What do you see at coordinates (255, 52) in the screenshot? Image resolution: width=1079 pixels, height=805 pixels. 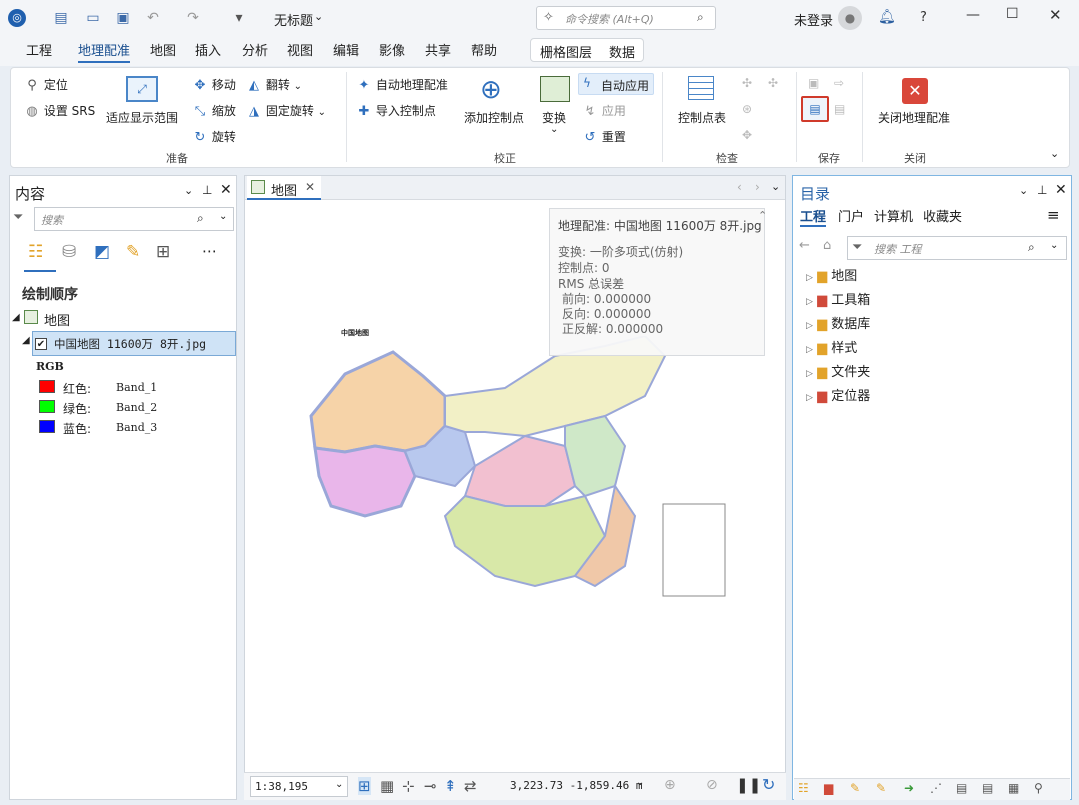 I see `tab-analysis: 分析` at bounding box center [255, 52].